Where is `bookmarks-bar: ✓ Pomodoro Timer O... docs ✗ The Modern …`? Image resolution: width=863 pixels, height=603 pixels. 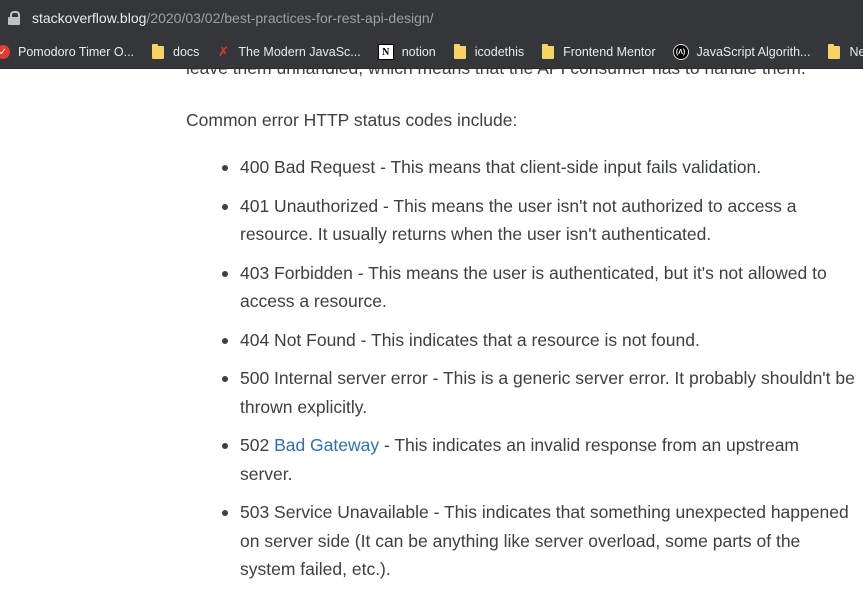 bookmarks-bar: ✓ Pomodoro Timer O... docs ✗ The Modern … is located at coordinates (431, 52).